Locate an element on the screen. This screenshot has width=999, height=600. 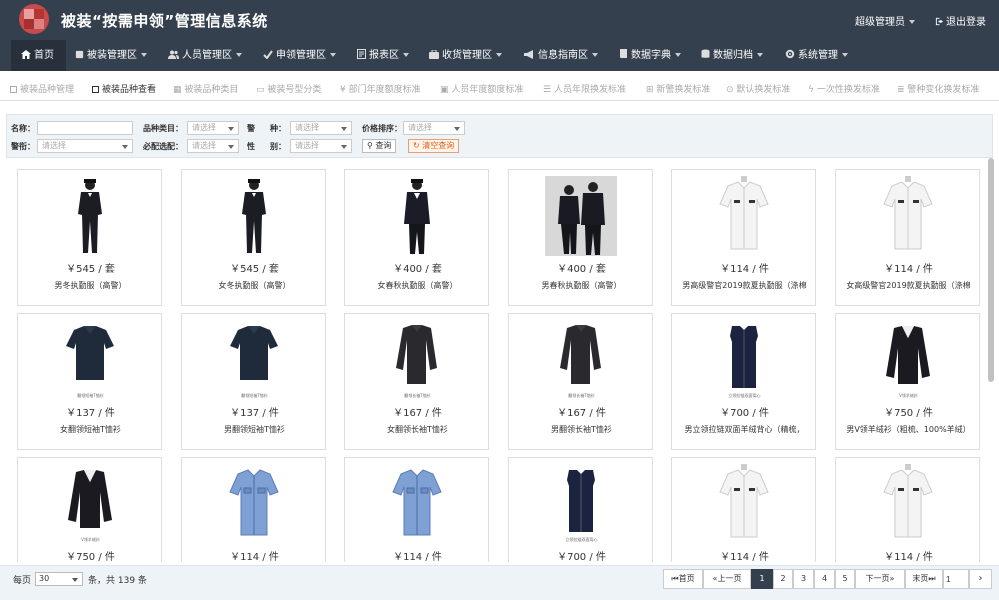
category-select: 请选择 is located at coordinates (213, 128).